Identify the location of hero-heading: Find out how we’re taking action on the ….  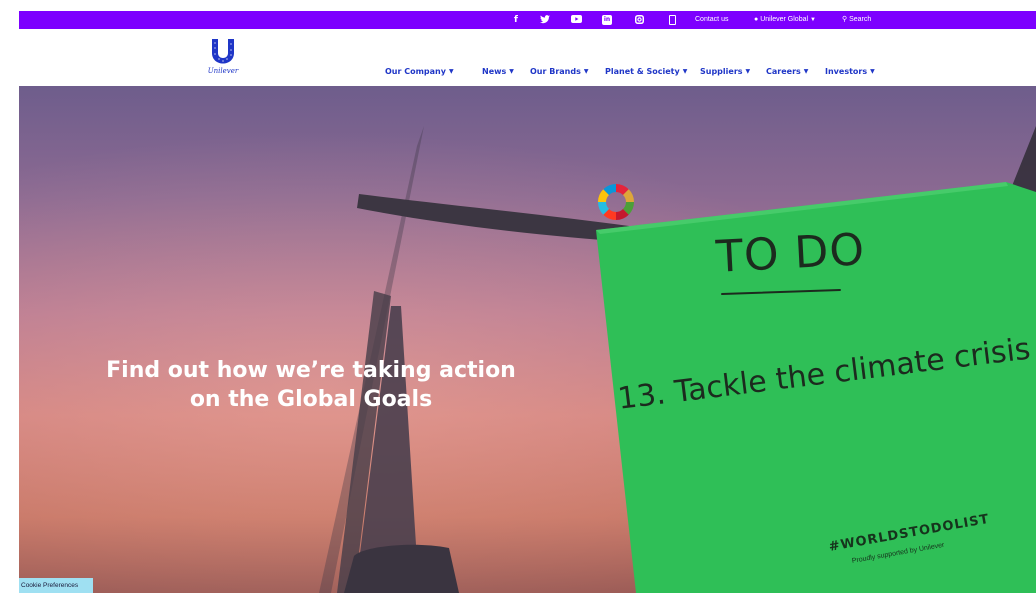
(311, 385).